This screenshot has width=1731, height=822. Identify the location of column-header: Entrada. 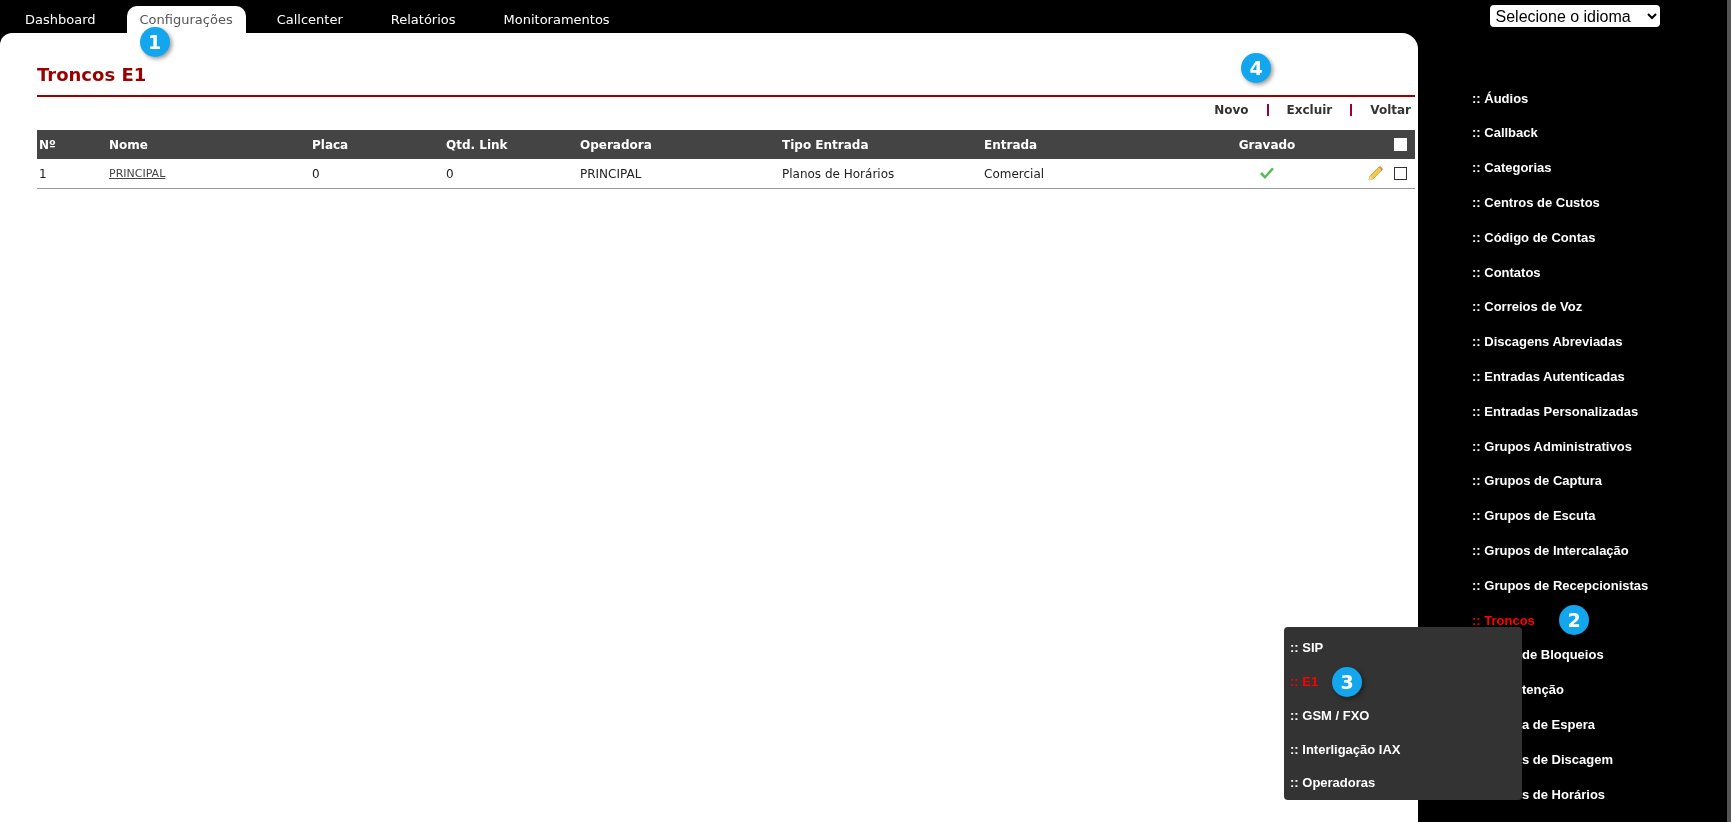
(1011, 145).